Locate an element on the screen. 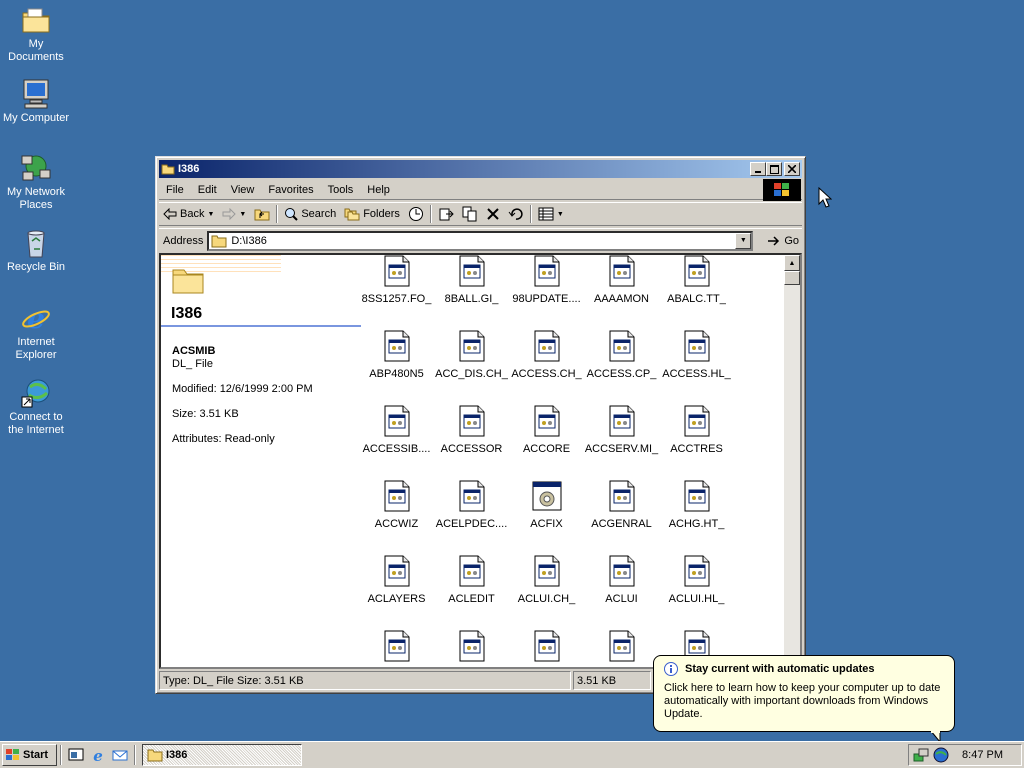  folders-button: Folders is located at coordinates (372, 214).